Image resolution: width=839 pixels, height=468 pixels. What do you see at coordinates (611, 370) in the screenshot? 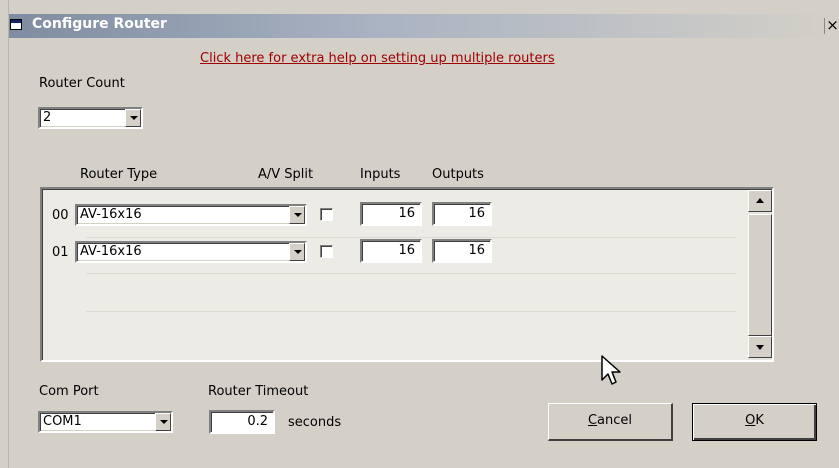
I see `mouse-pointer-icon` at bounding box center [611, 370].